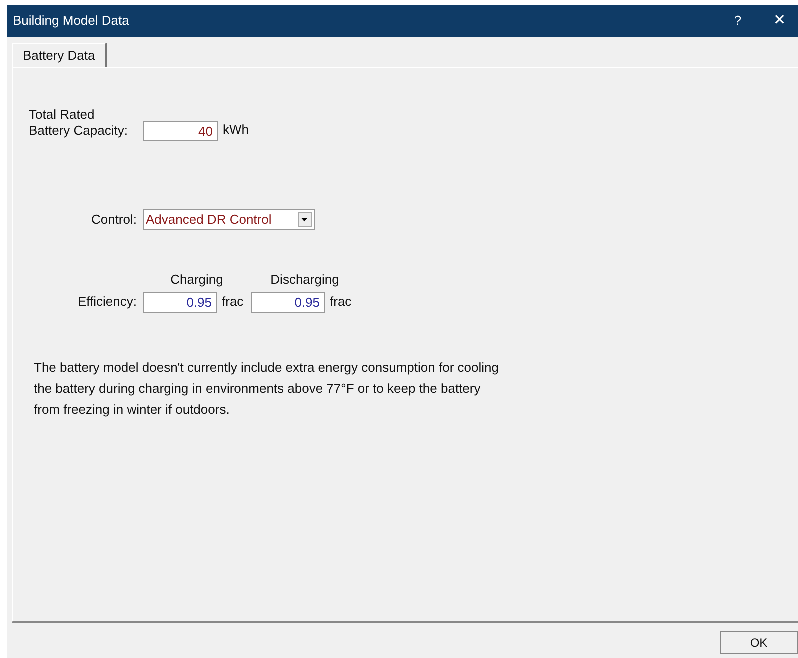  I want to click on help-button: ?, so click(738, 21).